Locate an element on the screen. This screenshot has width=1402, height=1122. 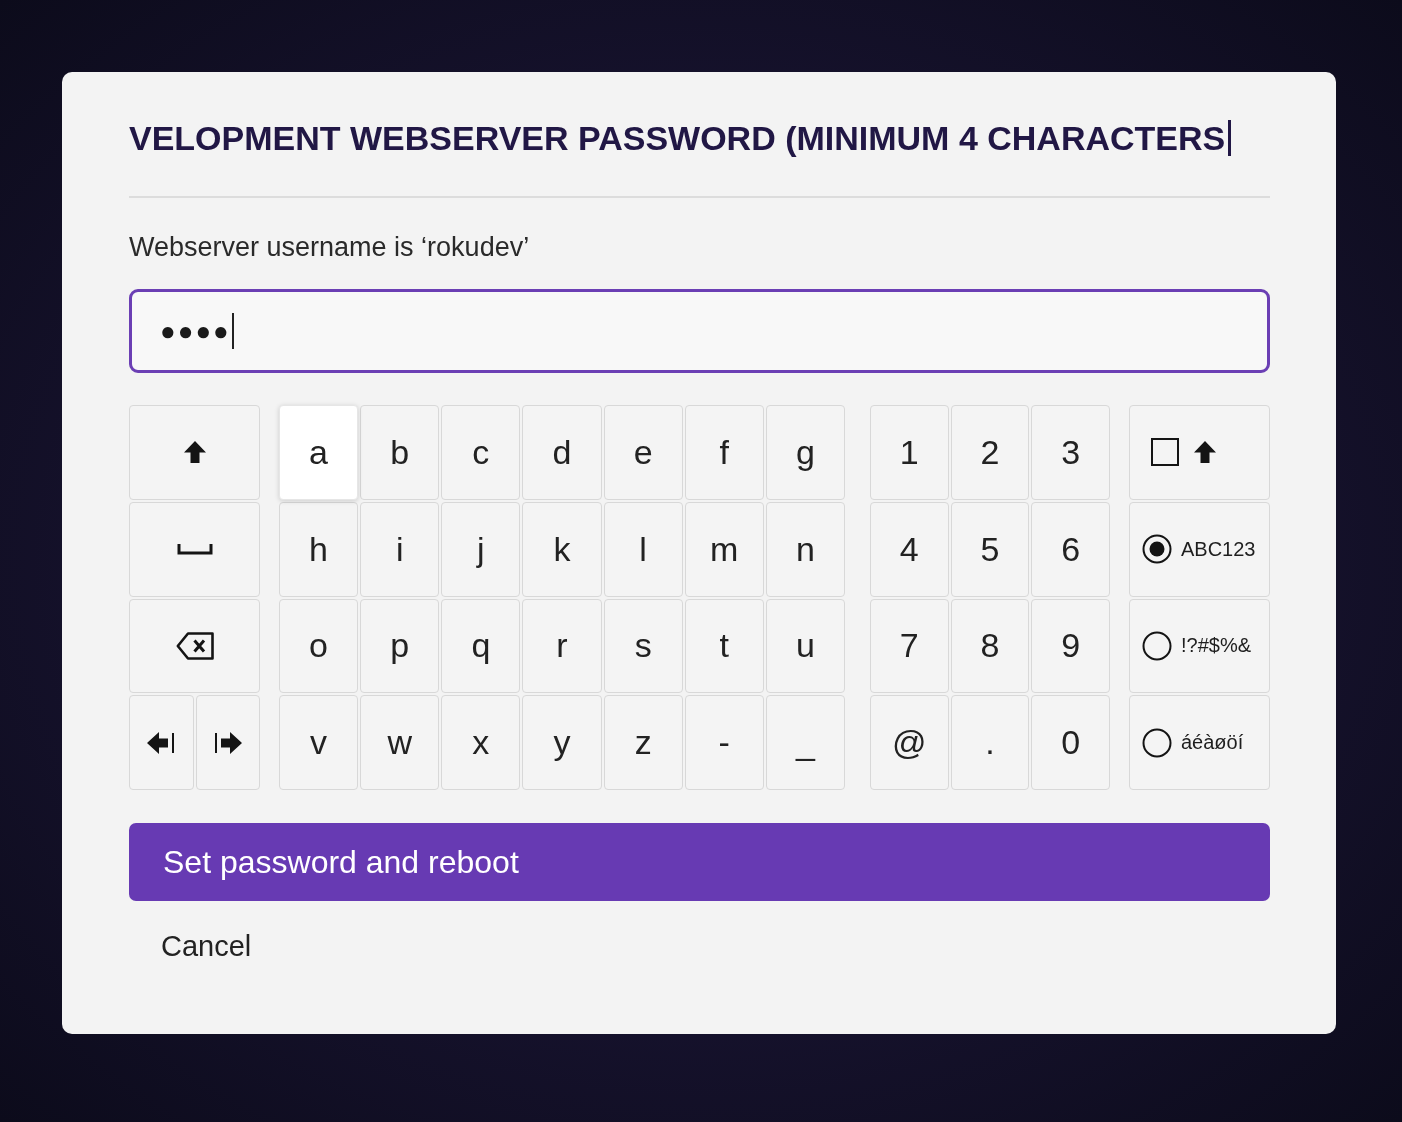
cancel-button: Cancel is located at coordinates (206, 946).